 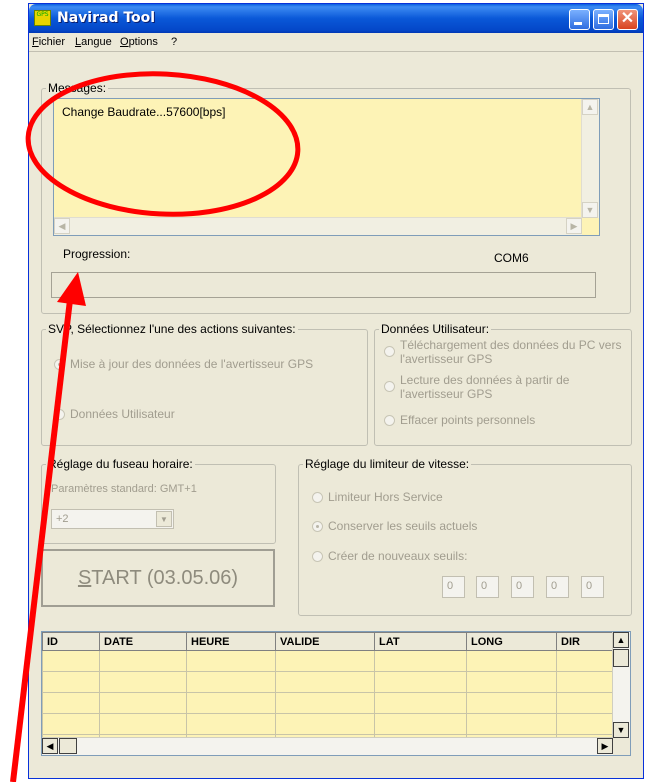 What do you see at coordinates (459, 420) in the screenshot?
I see `radio-erase-points: Effacer points personnels` at bounding box center [459, 420].